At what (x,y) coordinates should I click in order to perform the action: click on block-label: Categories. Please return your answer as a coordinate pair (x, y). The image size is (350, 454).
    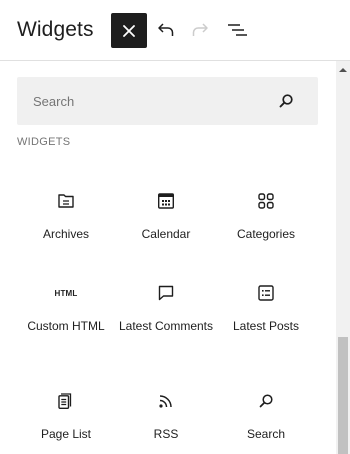
    Looking at the image, I should click on (266, 234).